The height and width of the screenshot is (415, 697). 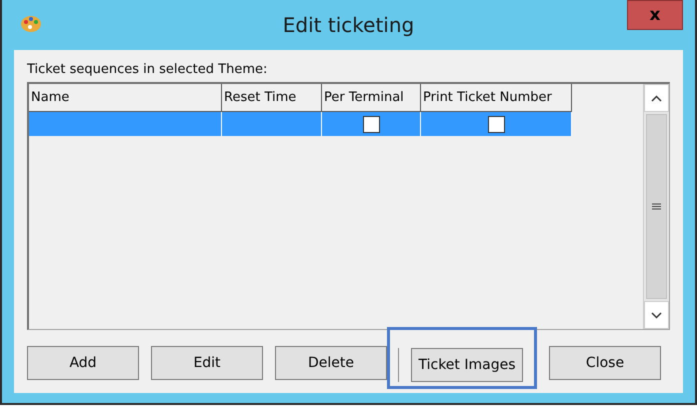 I want to click on column-header: Name, so click(x=125, y=98).